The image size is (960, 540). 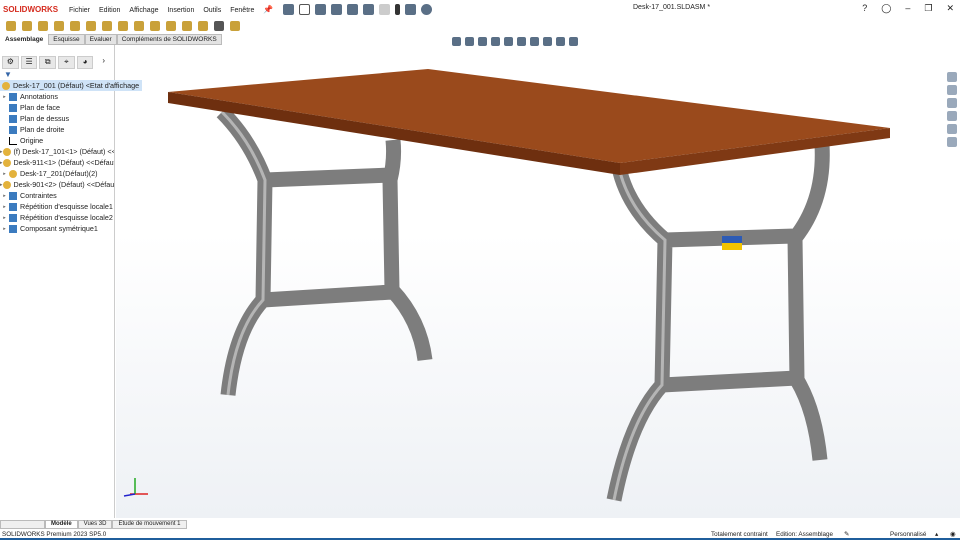 I want to click on new-icon, so click(x=305, y=9).